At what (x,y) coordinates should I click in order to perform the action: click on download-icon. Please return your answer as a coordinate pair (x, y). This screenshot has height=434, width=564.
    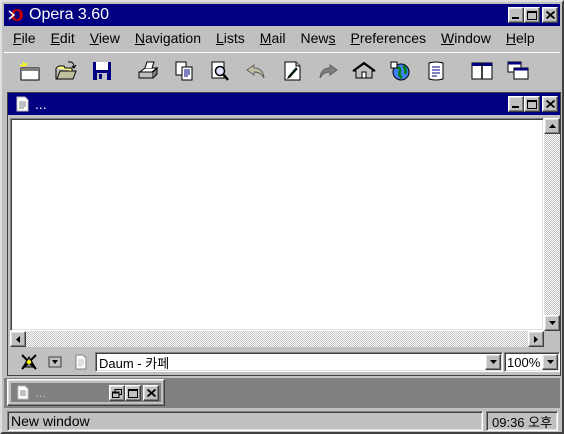
    Looking at the image, I should click on (55, 362).